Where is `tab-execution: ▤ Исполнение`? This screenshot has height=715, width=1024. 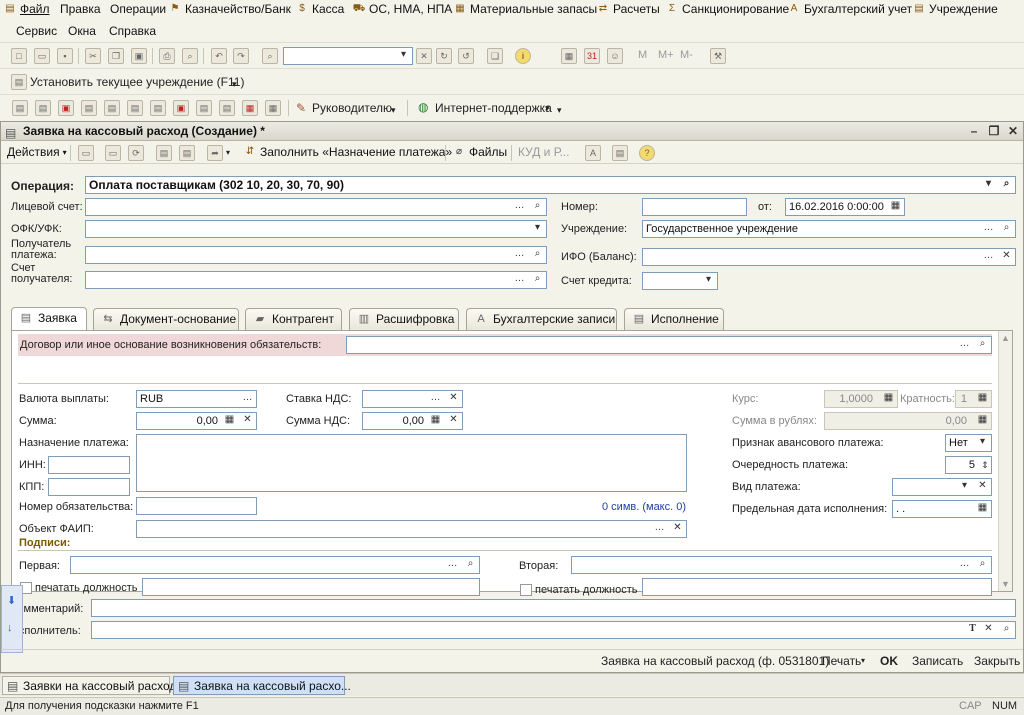
tab-execution: ▤ Исполнение is located at coordinates (674, 319).